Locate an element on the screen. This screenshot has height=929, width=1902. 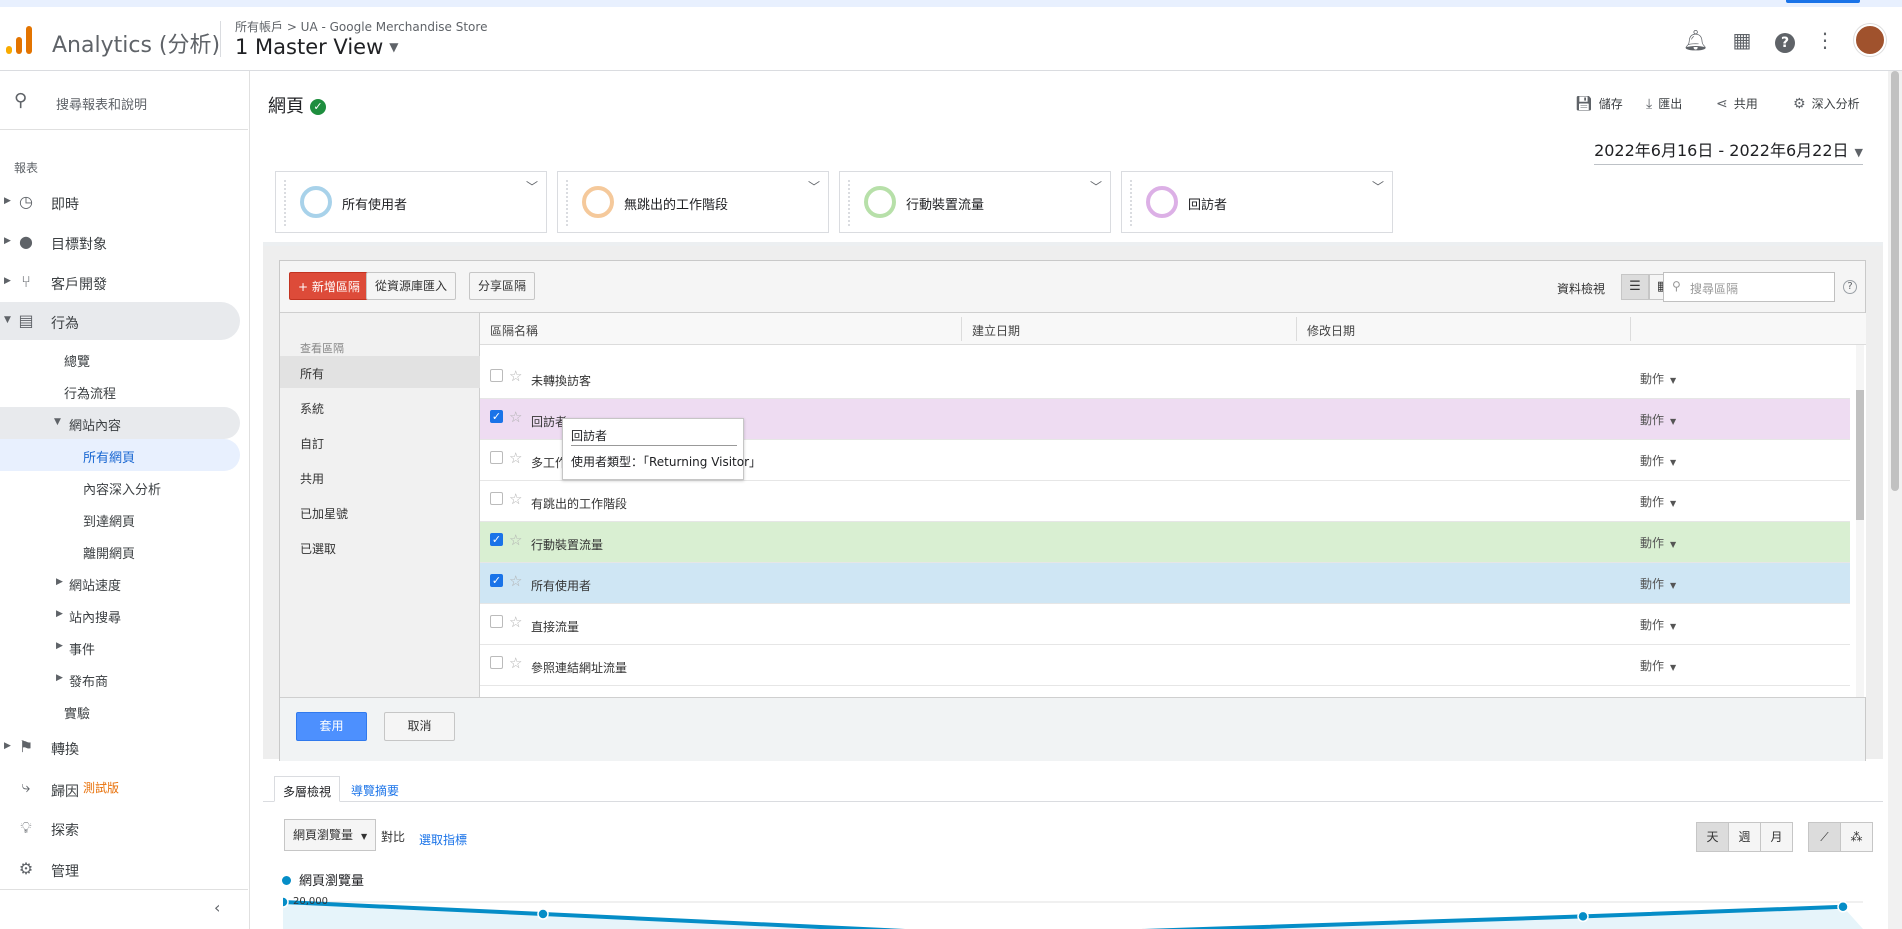
sidebar-item-admin: ⚙ 管理 is located at coordinates (120, 869).